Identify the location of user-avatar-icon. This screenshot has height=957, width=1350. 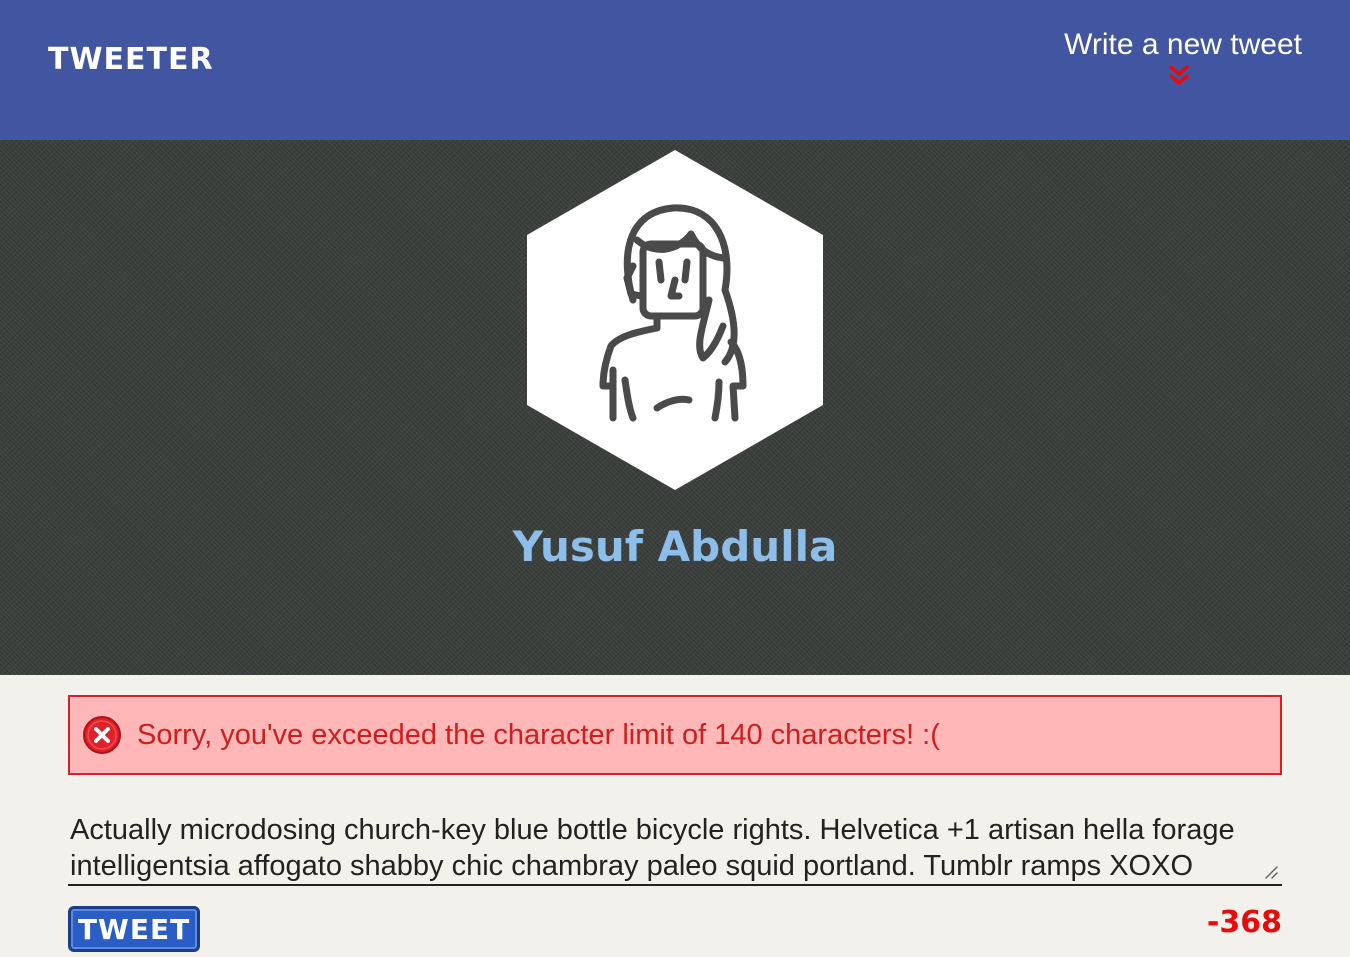
(675, 320).